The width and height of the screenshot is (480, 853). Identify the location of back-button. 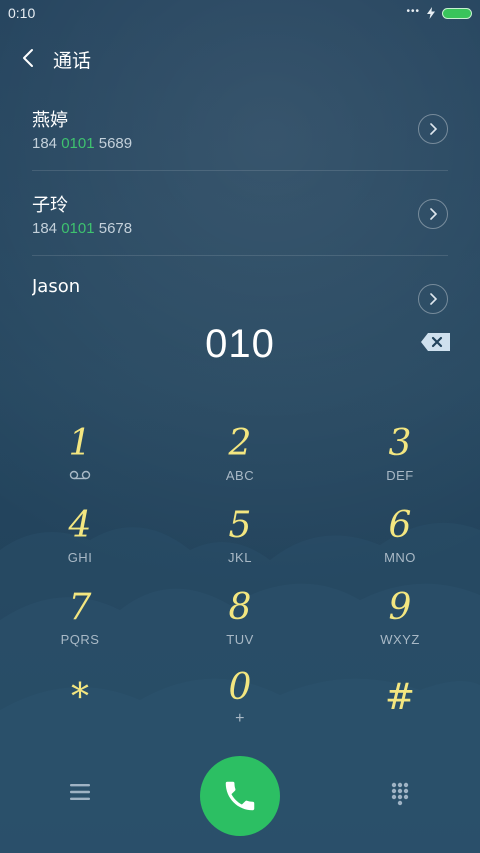
(28, 58).